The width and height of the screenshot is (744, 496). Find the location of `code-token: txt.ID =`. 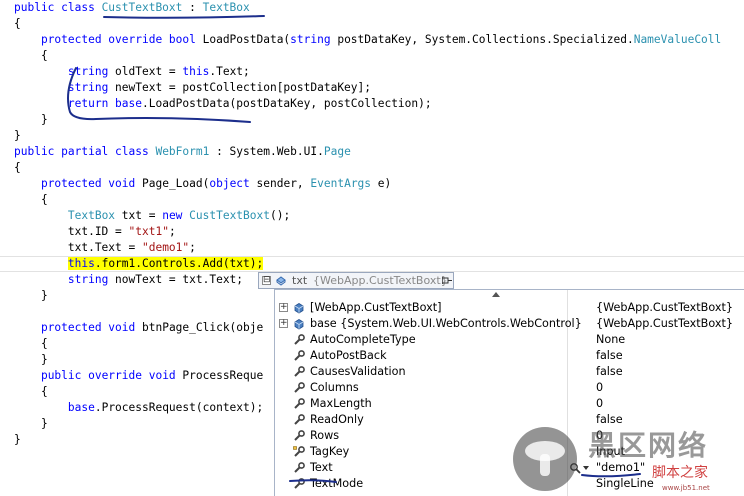

code-token: txt.ID = is located at coordinates (71, 231).